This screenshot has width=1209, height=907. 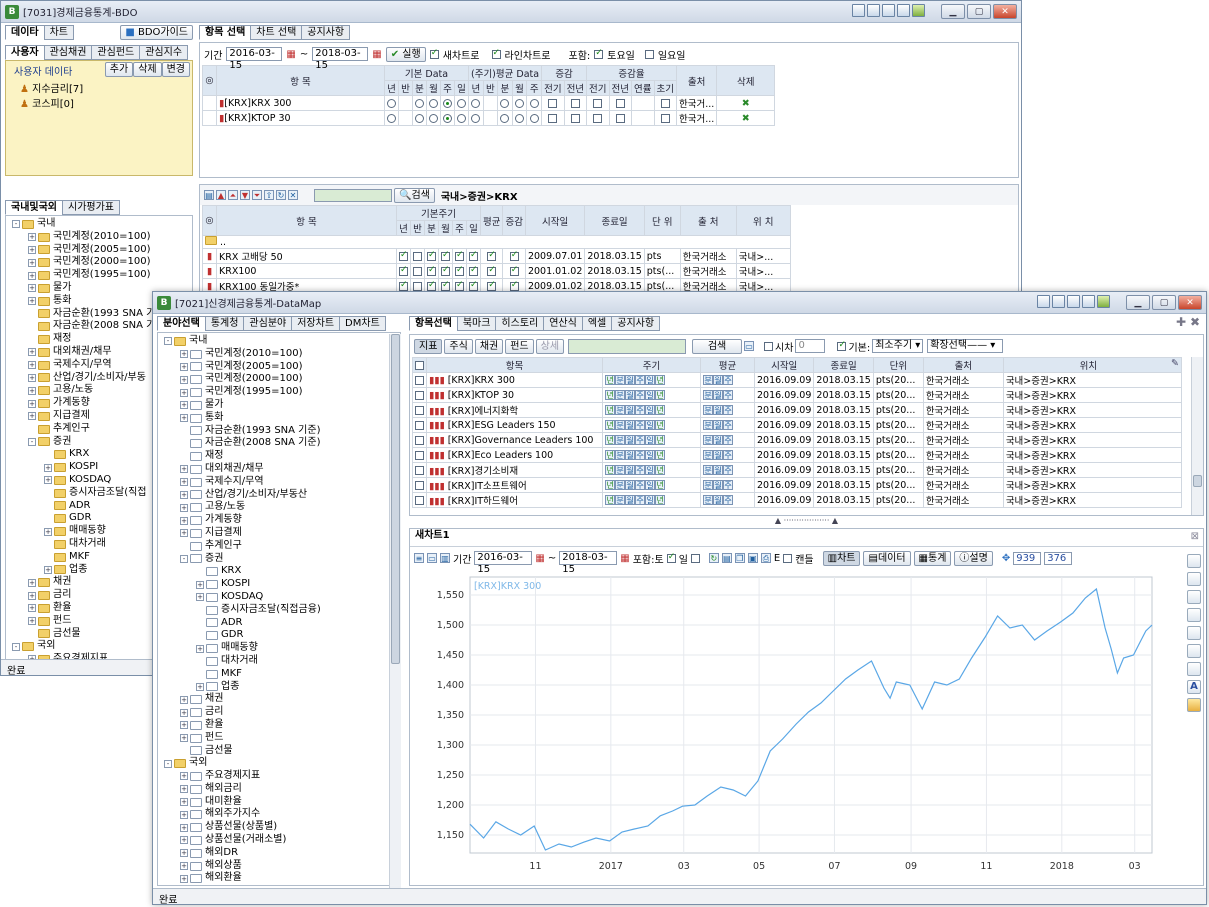 What do you see at coordinates (419, 365) in the screenshot?
I see `select-all-checkbox` at bounding box center [419, 365].